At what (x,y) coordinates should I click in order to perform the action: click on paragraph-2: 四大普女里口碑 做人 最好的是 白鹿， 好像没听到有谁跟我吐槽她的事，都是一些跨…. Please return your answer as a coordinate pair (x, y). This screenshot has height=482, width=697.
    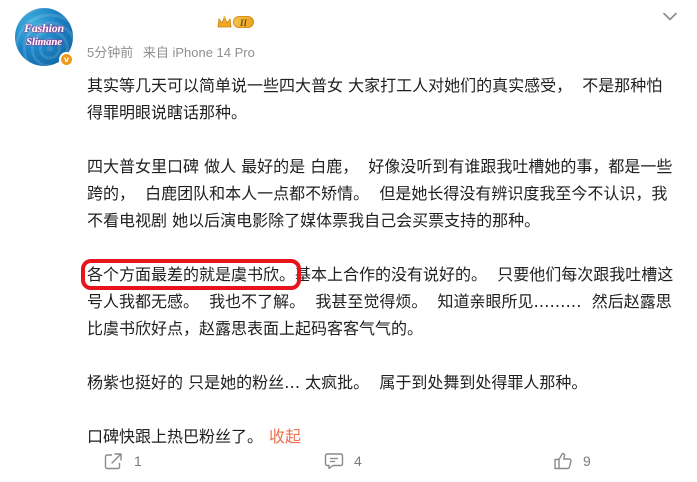
    Looking at the image, I should click on (380, 193).